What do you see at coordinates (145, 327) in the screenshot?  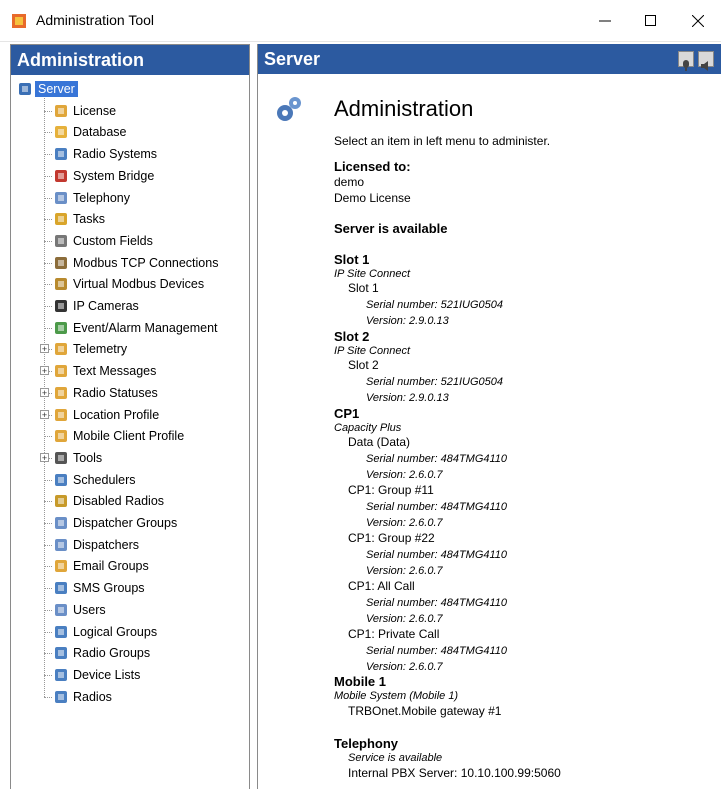 I see `tree-item-label: Event/Alarm Management` at bounding box center [145, 327].